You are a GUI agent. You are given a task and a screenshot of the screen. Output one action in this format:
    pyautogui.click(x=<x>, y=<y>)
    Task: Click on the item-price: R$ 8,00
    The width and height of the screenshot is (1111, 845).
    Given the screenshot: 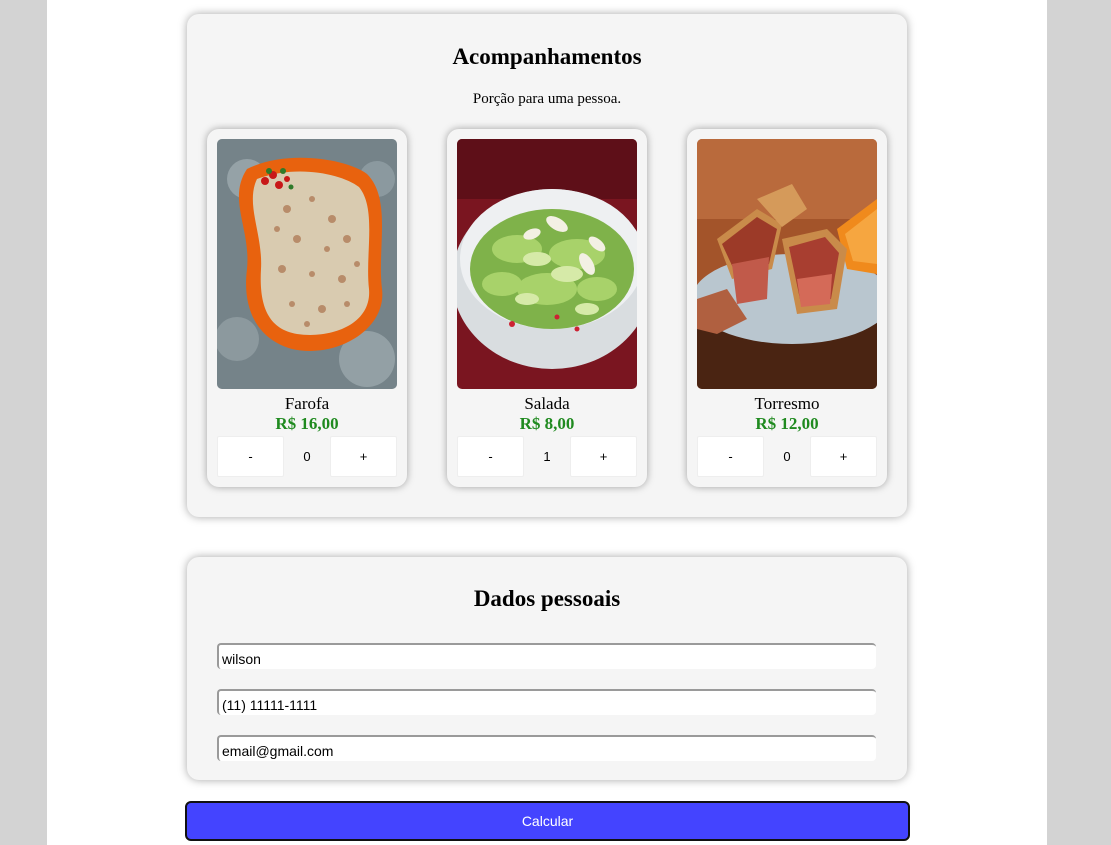 What is the action you would take?
    pyautogui.click(x=547, y=423)
    